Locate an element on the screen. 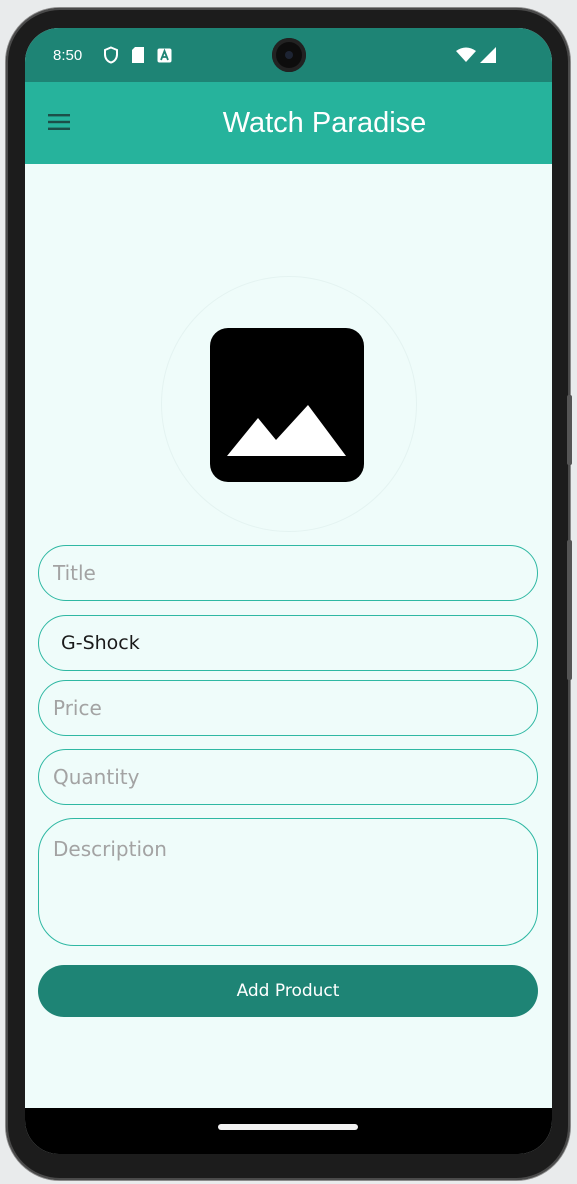 This screenshot has height=1184, width=577. status-icons-right is located at coordinates (476, 55).